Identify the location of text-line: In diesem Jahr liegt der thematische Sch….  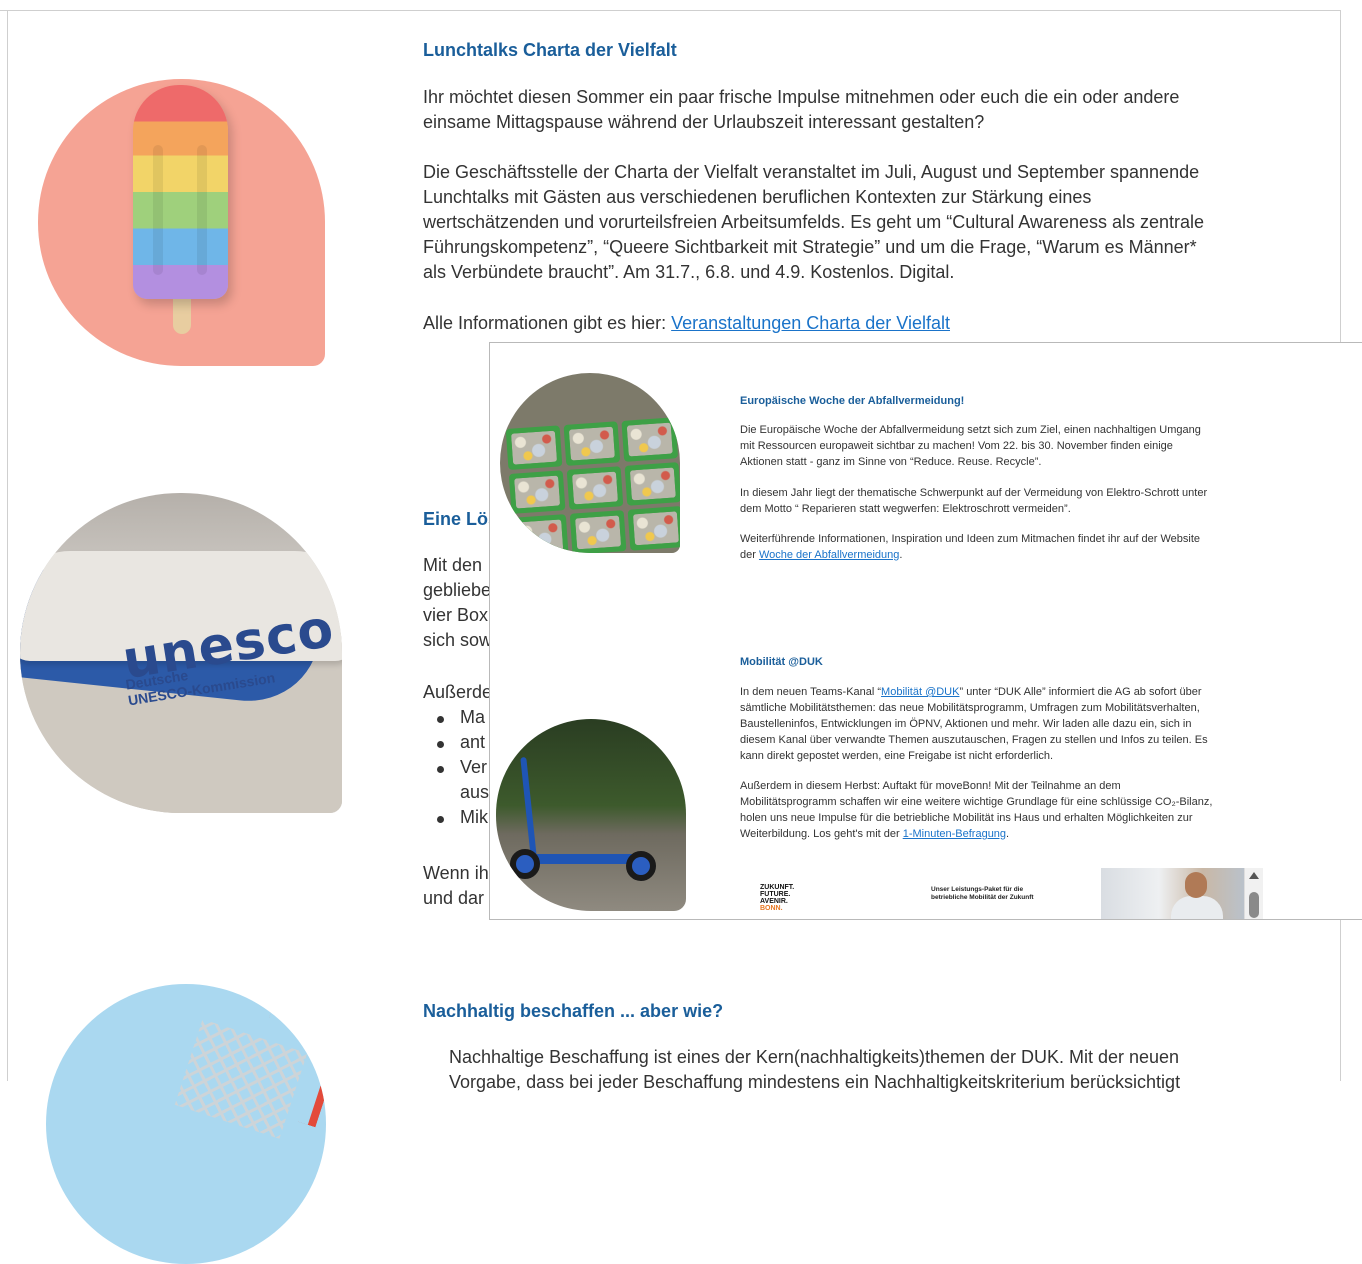
(974, 493).